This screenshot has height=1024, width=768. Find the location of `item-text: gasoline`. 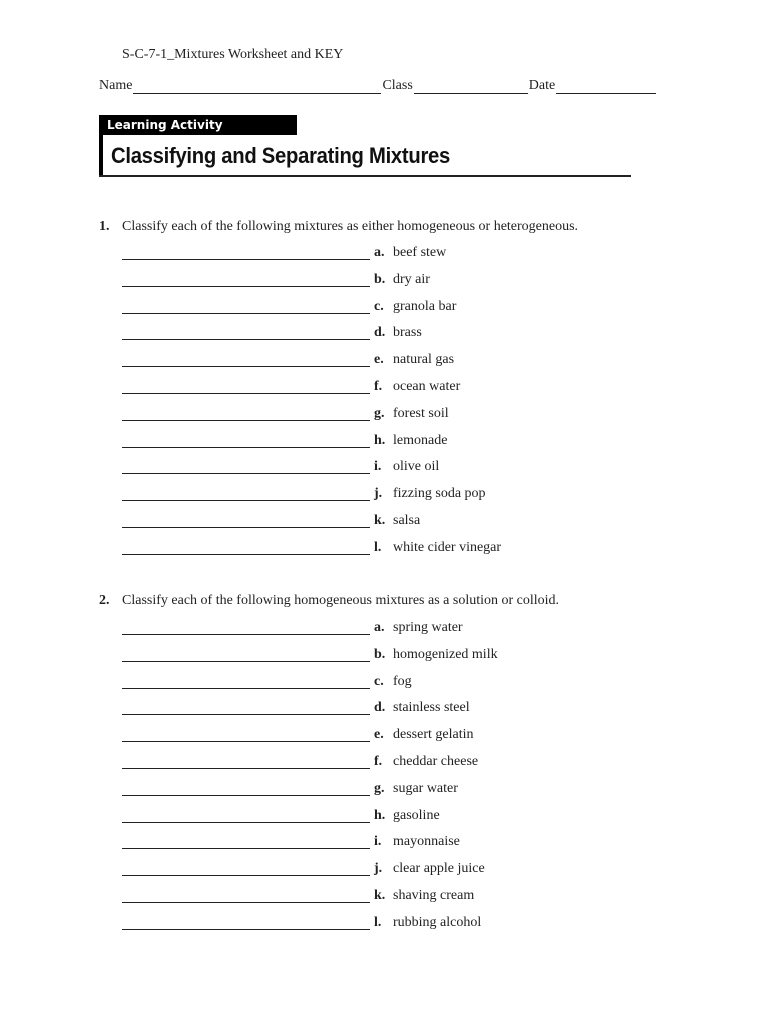

item-text: gasoline is located at coordinates (416, 815).